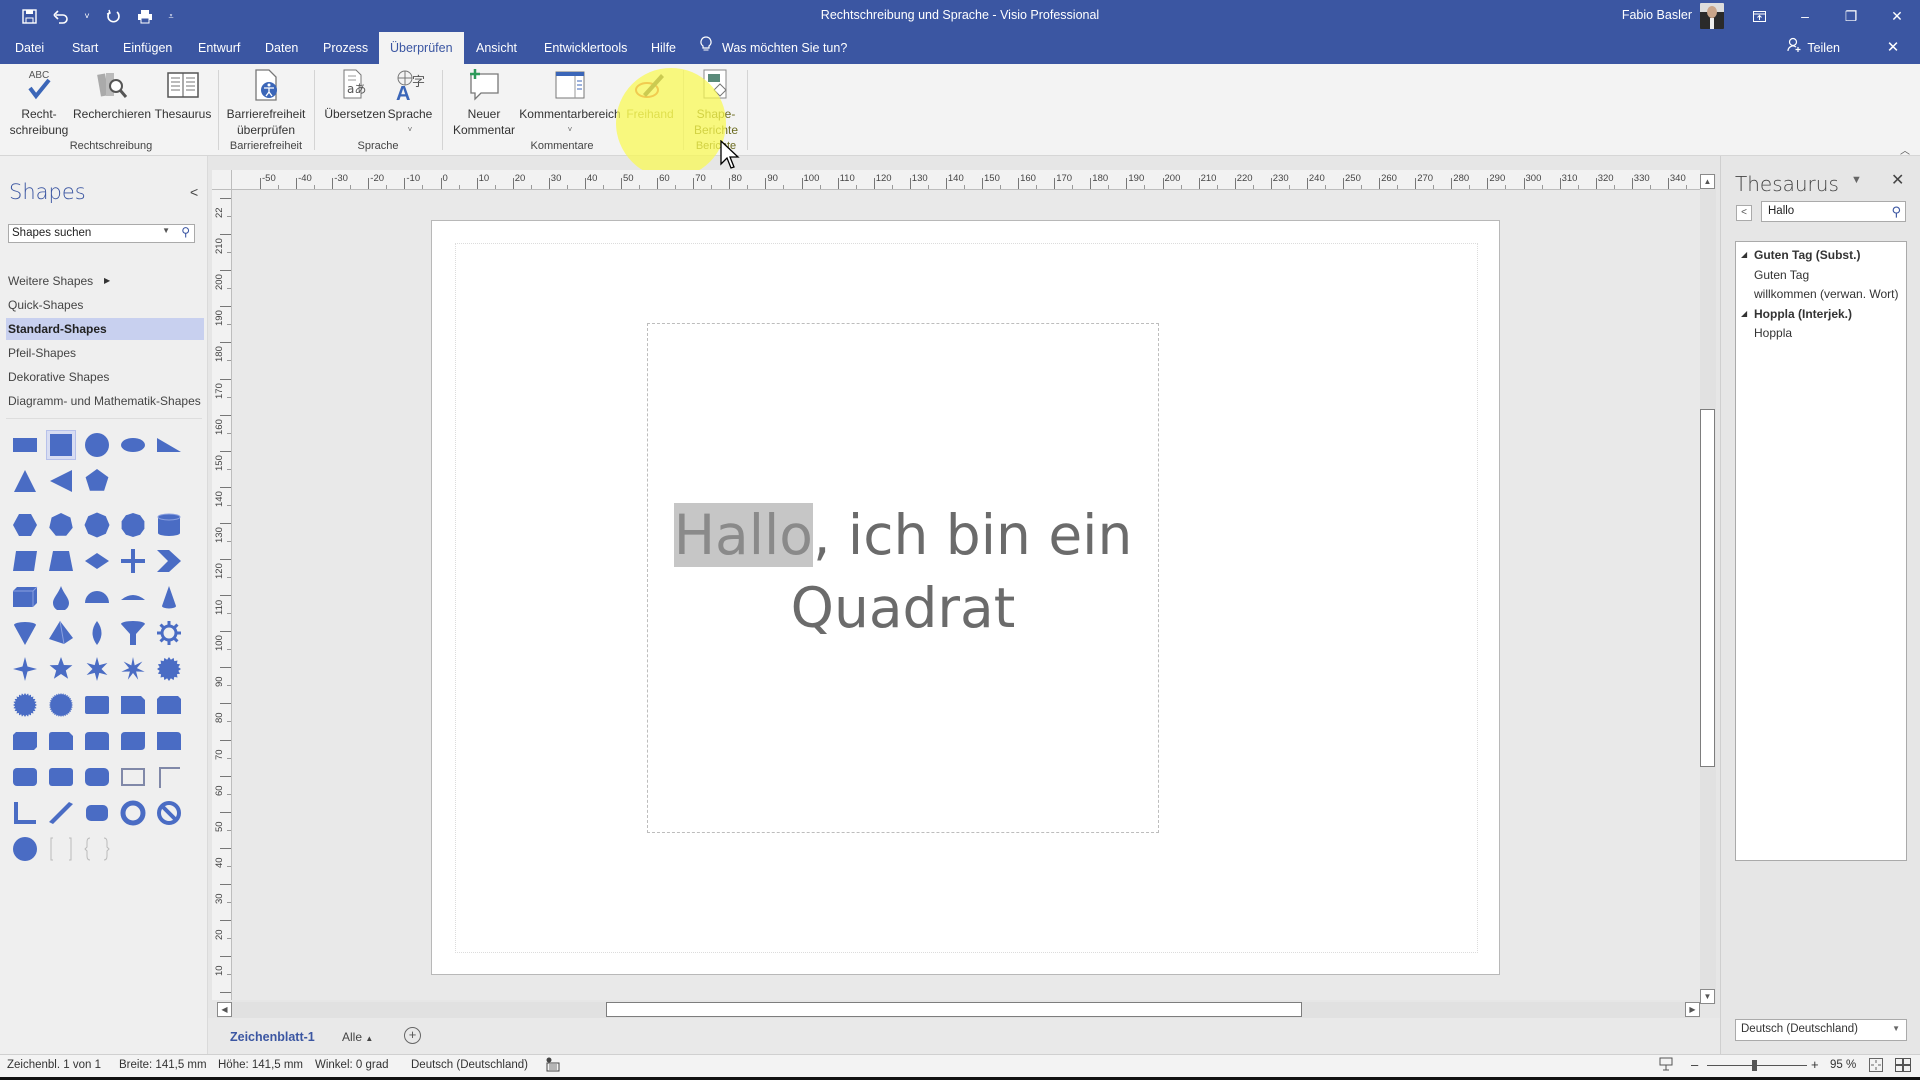 Image resolution: width=1920 pixels, height=1080 pixels. Describe the element at coordinates (219, 48) in the screenshot. I see `tab-entwurf: Entwurf` at that location.